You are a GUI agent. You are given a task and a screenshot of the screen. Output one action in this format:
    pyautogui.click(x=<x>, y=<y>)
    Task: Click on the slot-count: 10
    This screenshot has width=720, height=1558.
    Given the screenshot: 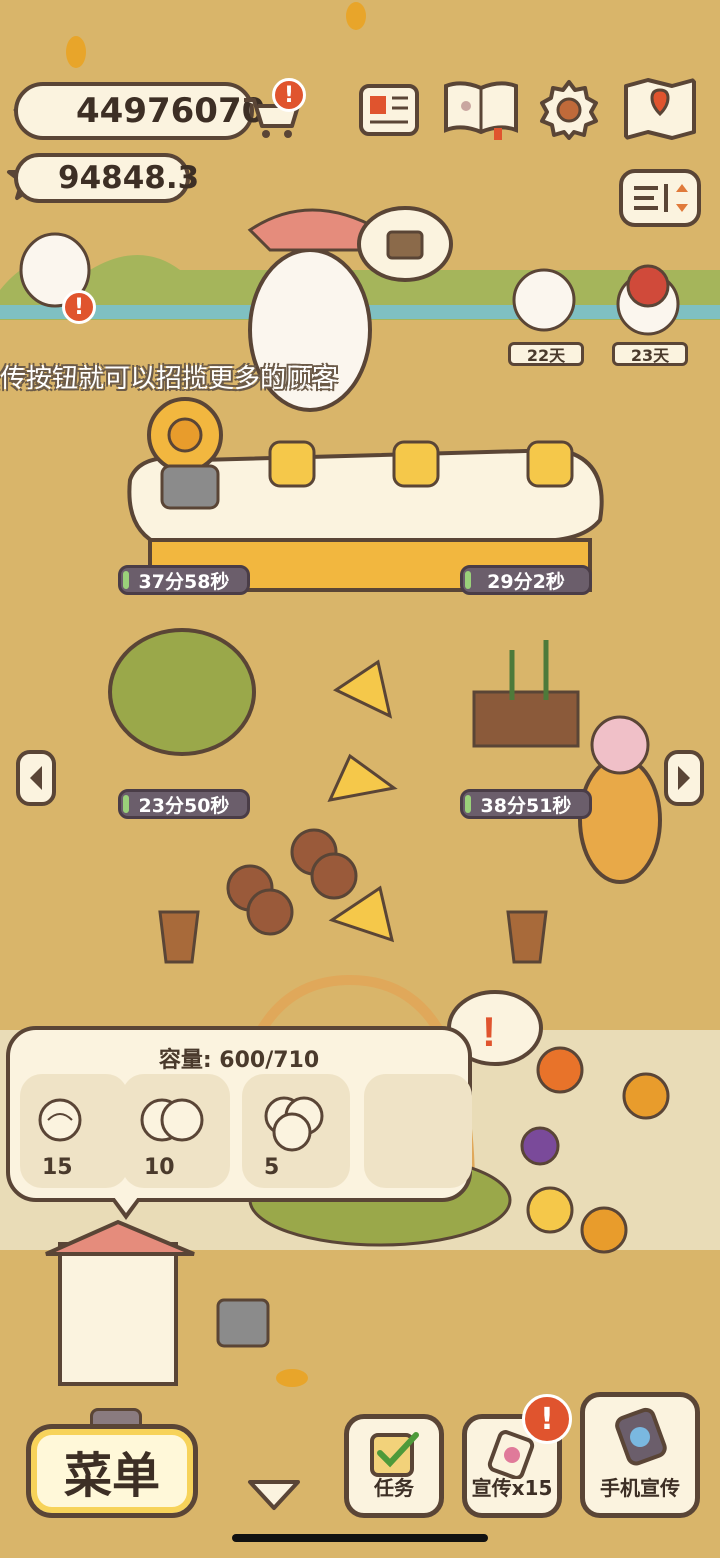 What is the action you would take?
    pyautogui.click(x=159, y=1167)
    